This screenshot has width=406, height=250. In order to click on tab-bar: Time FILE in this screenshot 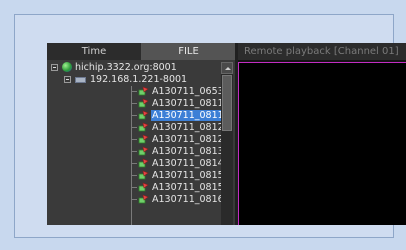, I will do `click(141, 51)`.